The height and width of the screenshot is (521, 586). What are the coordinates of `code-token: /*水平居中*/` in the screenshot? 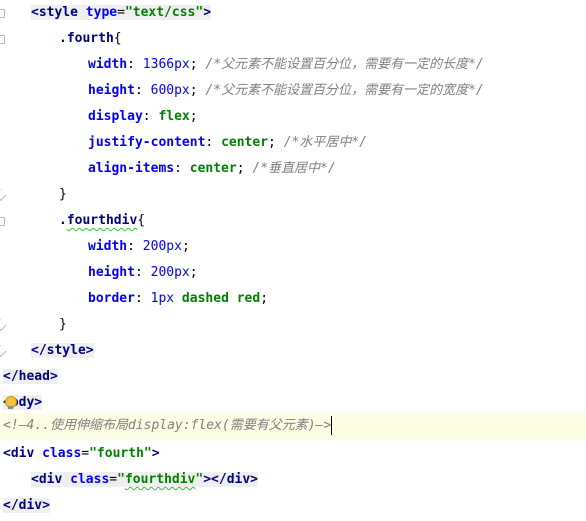 It's located at (325, 142).